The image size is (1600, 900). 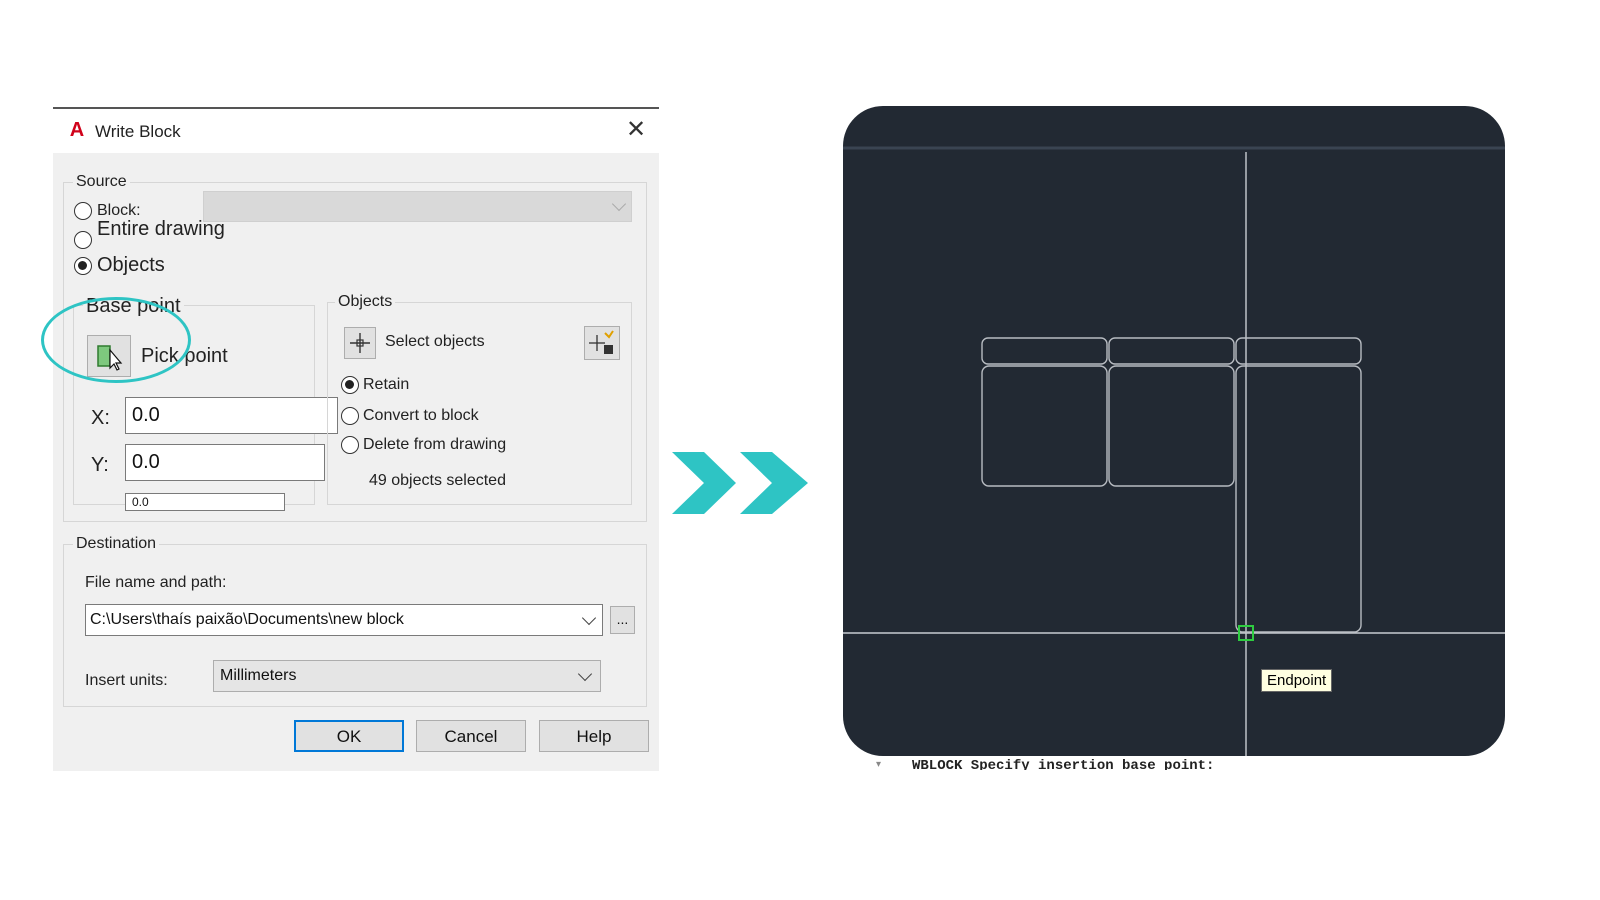 I want to click on block-radio, so click(x=83, y=211).